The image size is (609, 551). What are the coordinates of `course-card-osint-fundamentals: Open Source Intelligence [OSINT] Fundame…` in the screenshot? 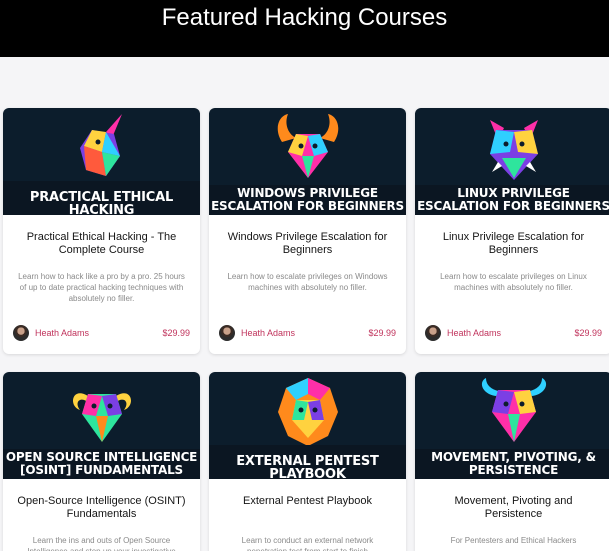 It's located at (101, 461).